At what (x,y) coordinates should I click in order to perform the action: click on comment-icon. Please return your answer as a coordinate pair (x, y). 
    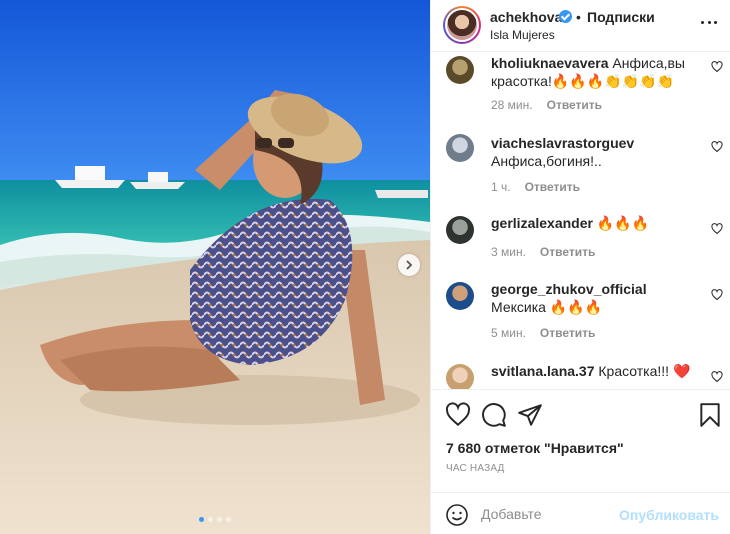
    Looking at the image, I should click on (494, 415).